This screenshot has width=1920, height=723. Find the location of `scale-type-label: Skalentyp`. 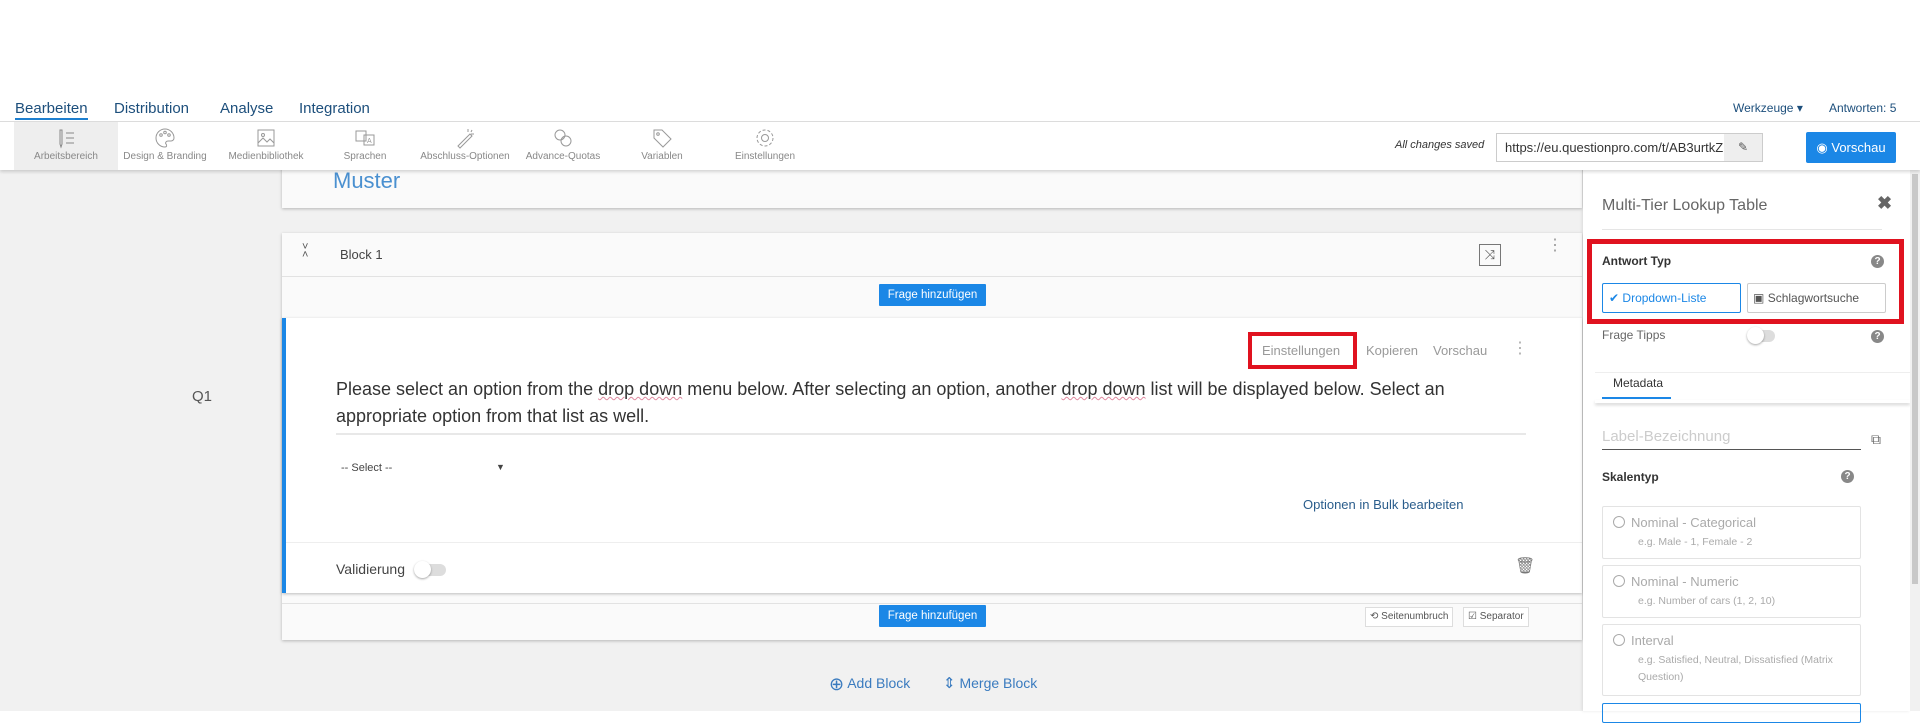

scale-type-label: Skalentyp is located at coordinates (1630, 477).